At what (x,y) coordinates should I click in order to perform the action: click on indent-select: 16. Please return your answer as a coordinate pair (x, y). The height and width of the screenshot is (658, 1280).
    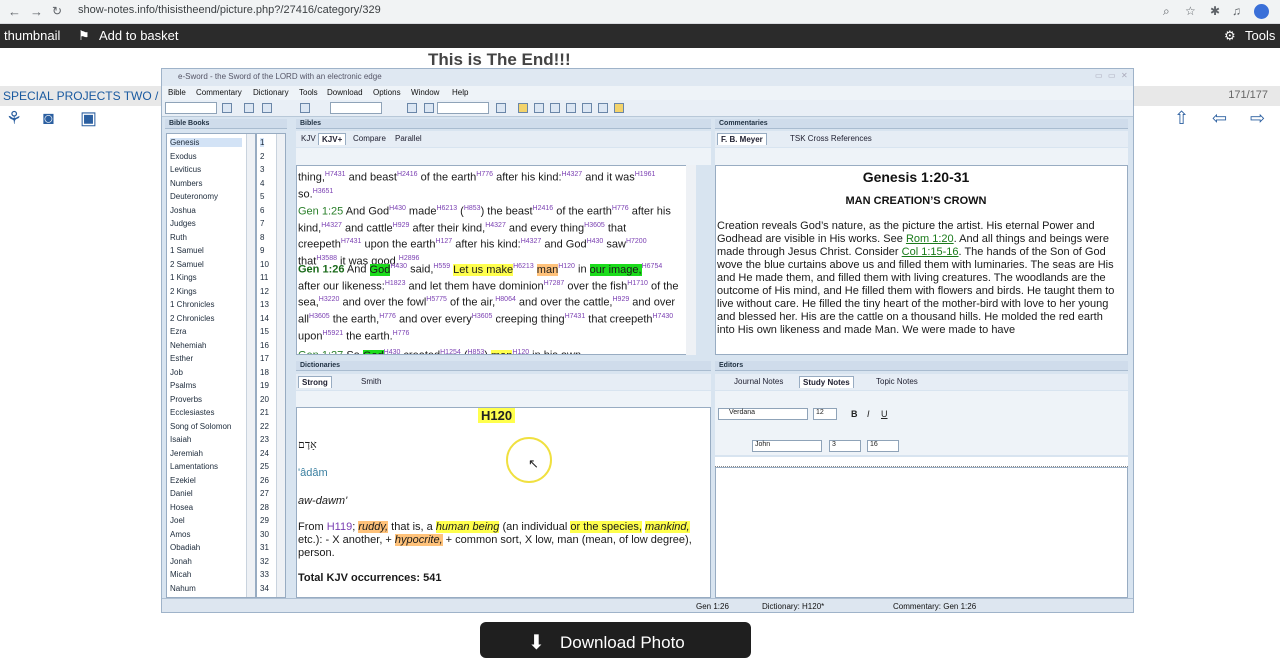
    Looking at the image, I should click on (883, 446).